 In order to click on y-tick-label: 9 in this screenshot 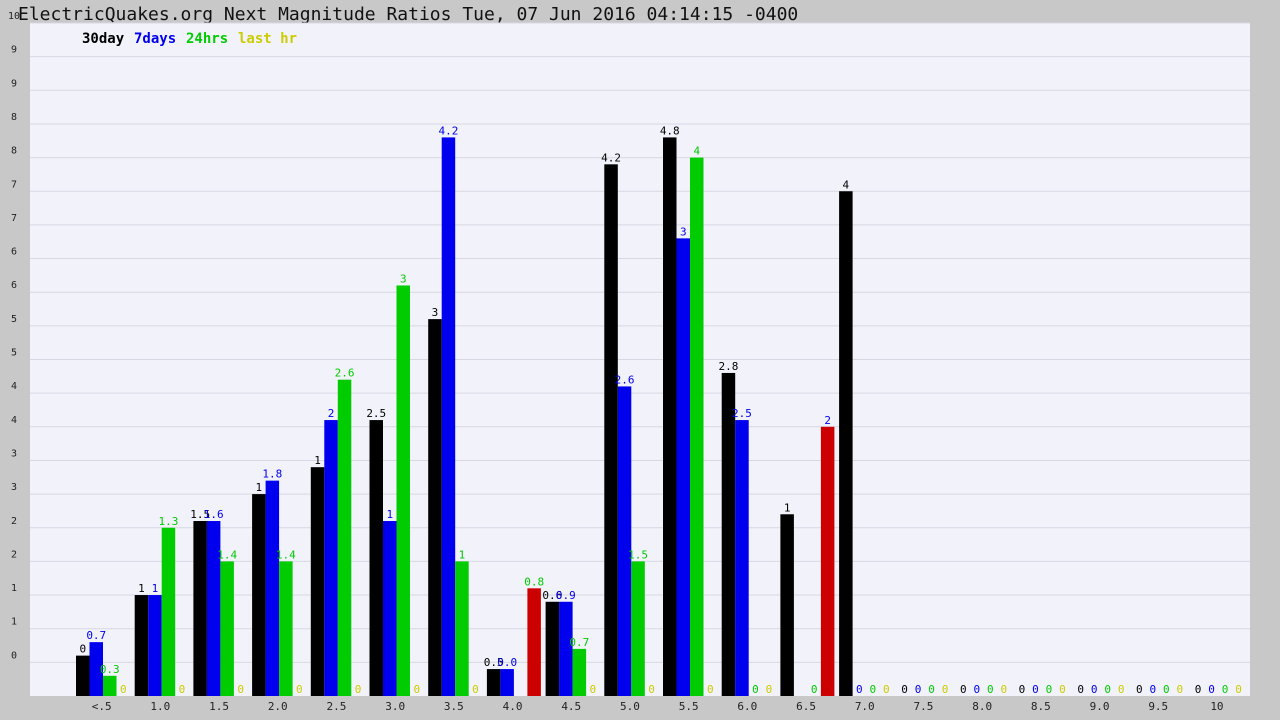, I will do `click(14, 50)`.